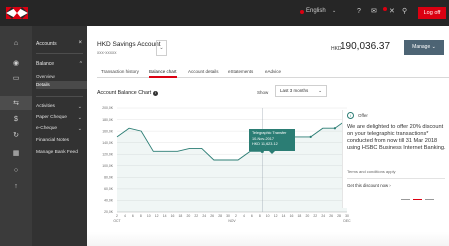  What do you see at coordinates (61, 77) in the screenshot?
I see `sidebar-item-overview: Overview` at bounding box center [61, 77].